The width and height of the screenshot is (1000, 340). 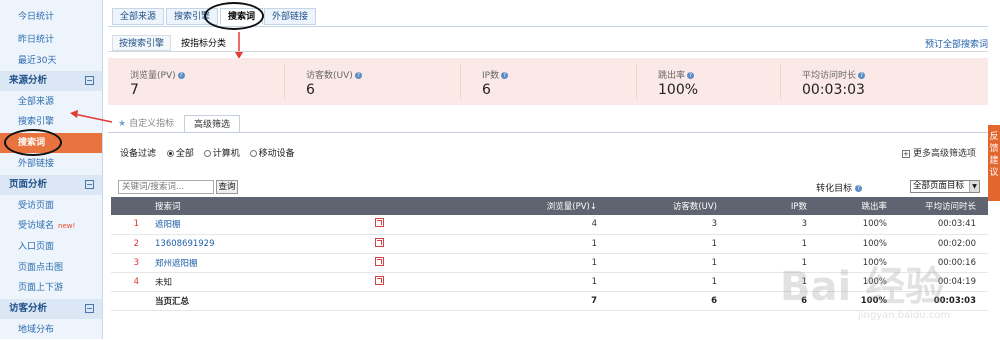 What do you see at coordinates (714, 300) in the screenshot?
I see `total-uv: 6` at bounding box center [714, 300].